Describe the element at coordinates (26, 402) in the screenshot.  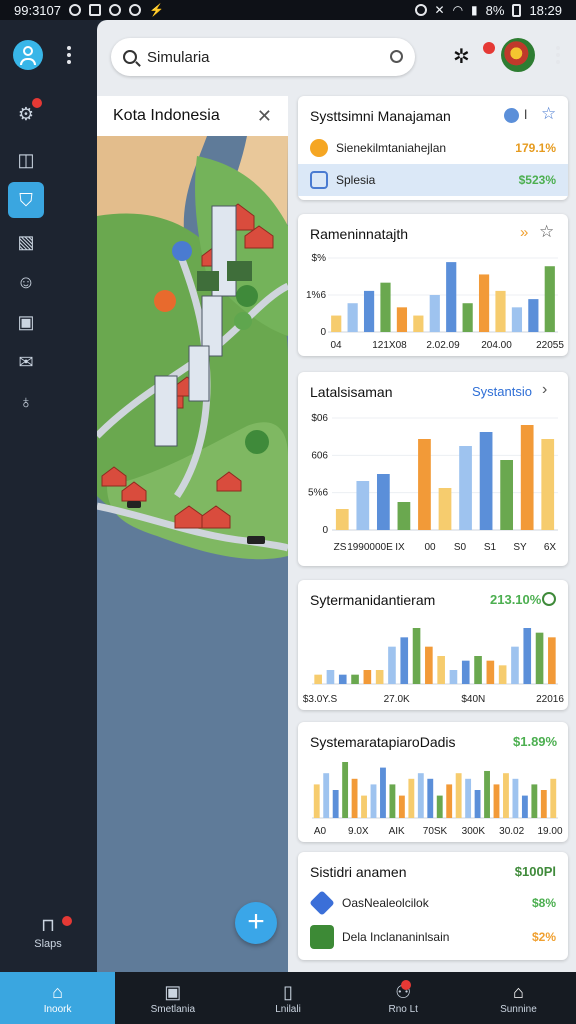
I see `rail-item-help: ♁` at that location.